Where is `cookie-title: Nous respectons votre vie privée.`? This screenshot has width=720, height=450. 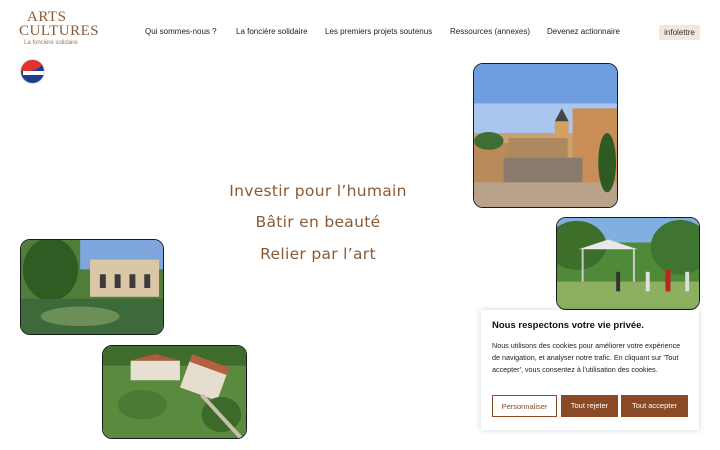 cookie-title: Nous respectons votre vie privée. is located at coordinates (568, 325).